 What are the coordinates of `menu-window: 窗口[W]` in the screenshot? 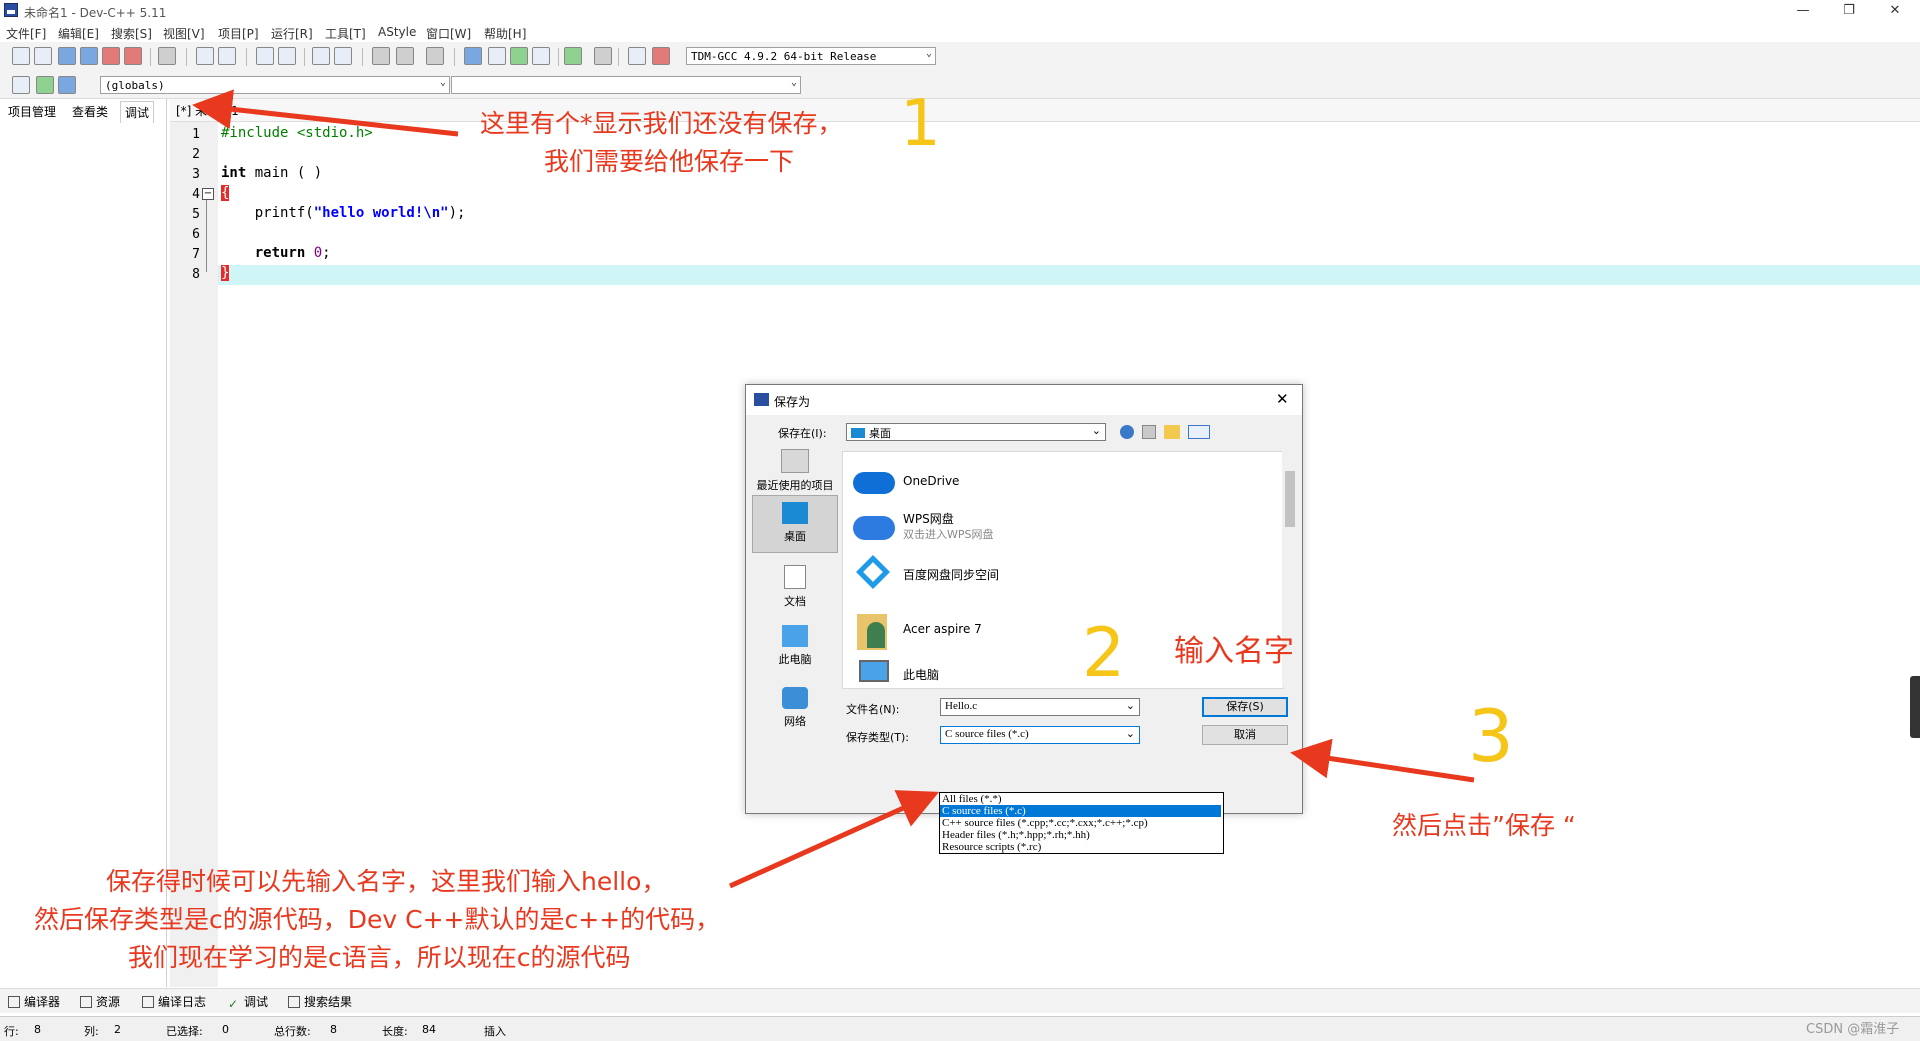 It's located at (448, 33).